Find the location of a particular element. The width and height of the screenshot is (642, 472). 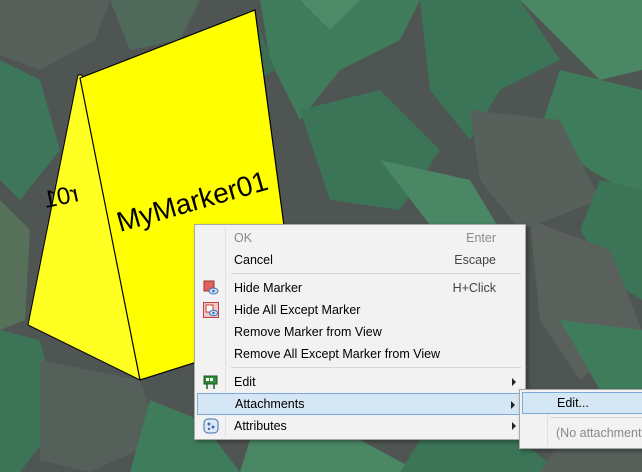

menu-item-hide-all-except-marker: Hide All Except Marker is located at coordinates (360, 310).